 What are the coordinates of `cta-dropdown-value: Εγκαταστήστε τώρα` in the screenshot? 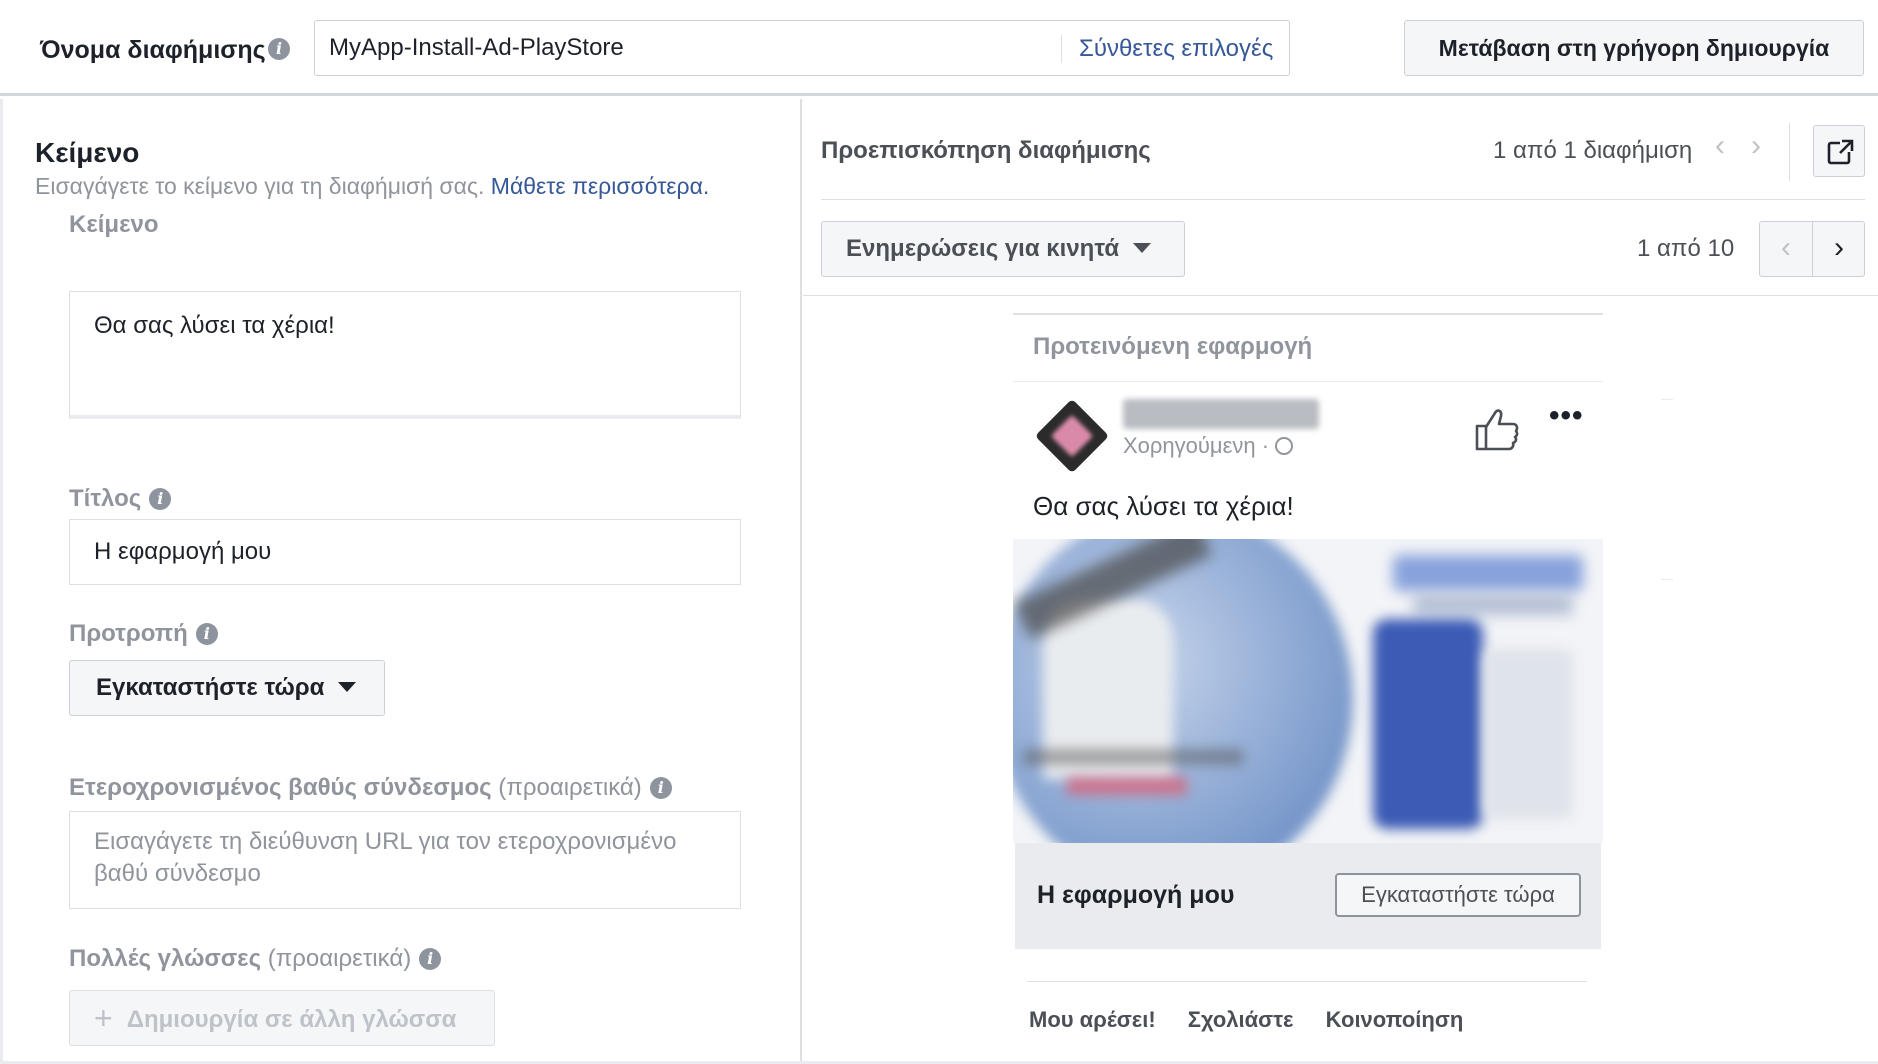 It's located at (210, 687).